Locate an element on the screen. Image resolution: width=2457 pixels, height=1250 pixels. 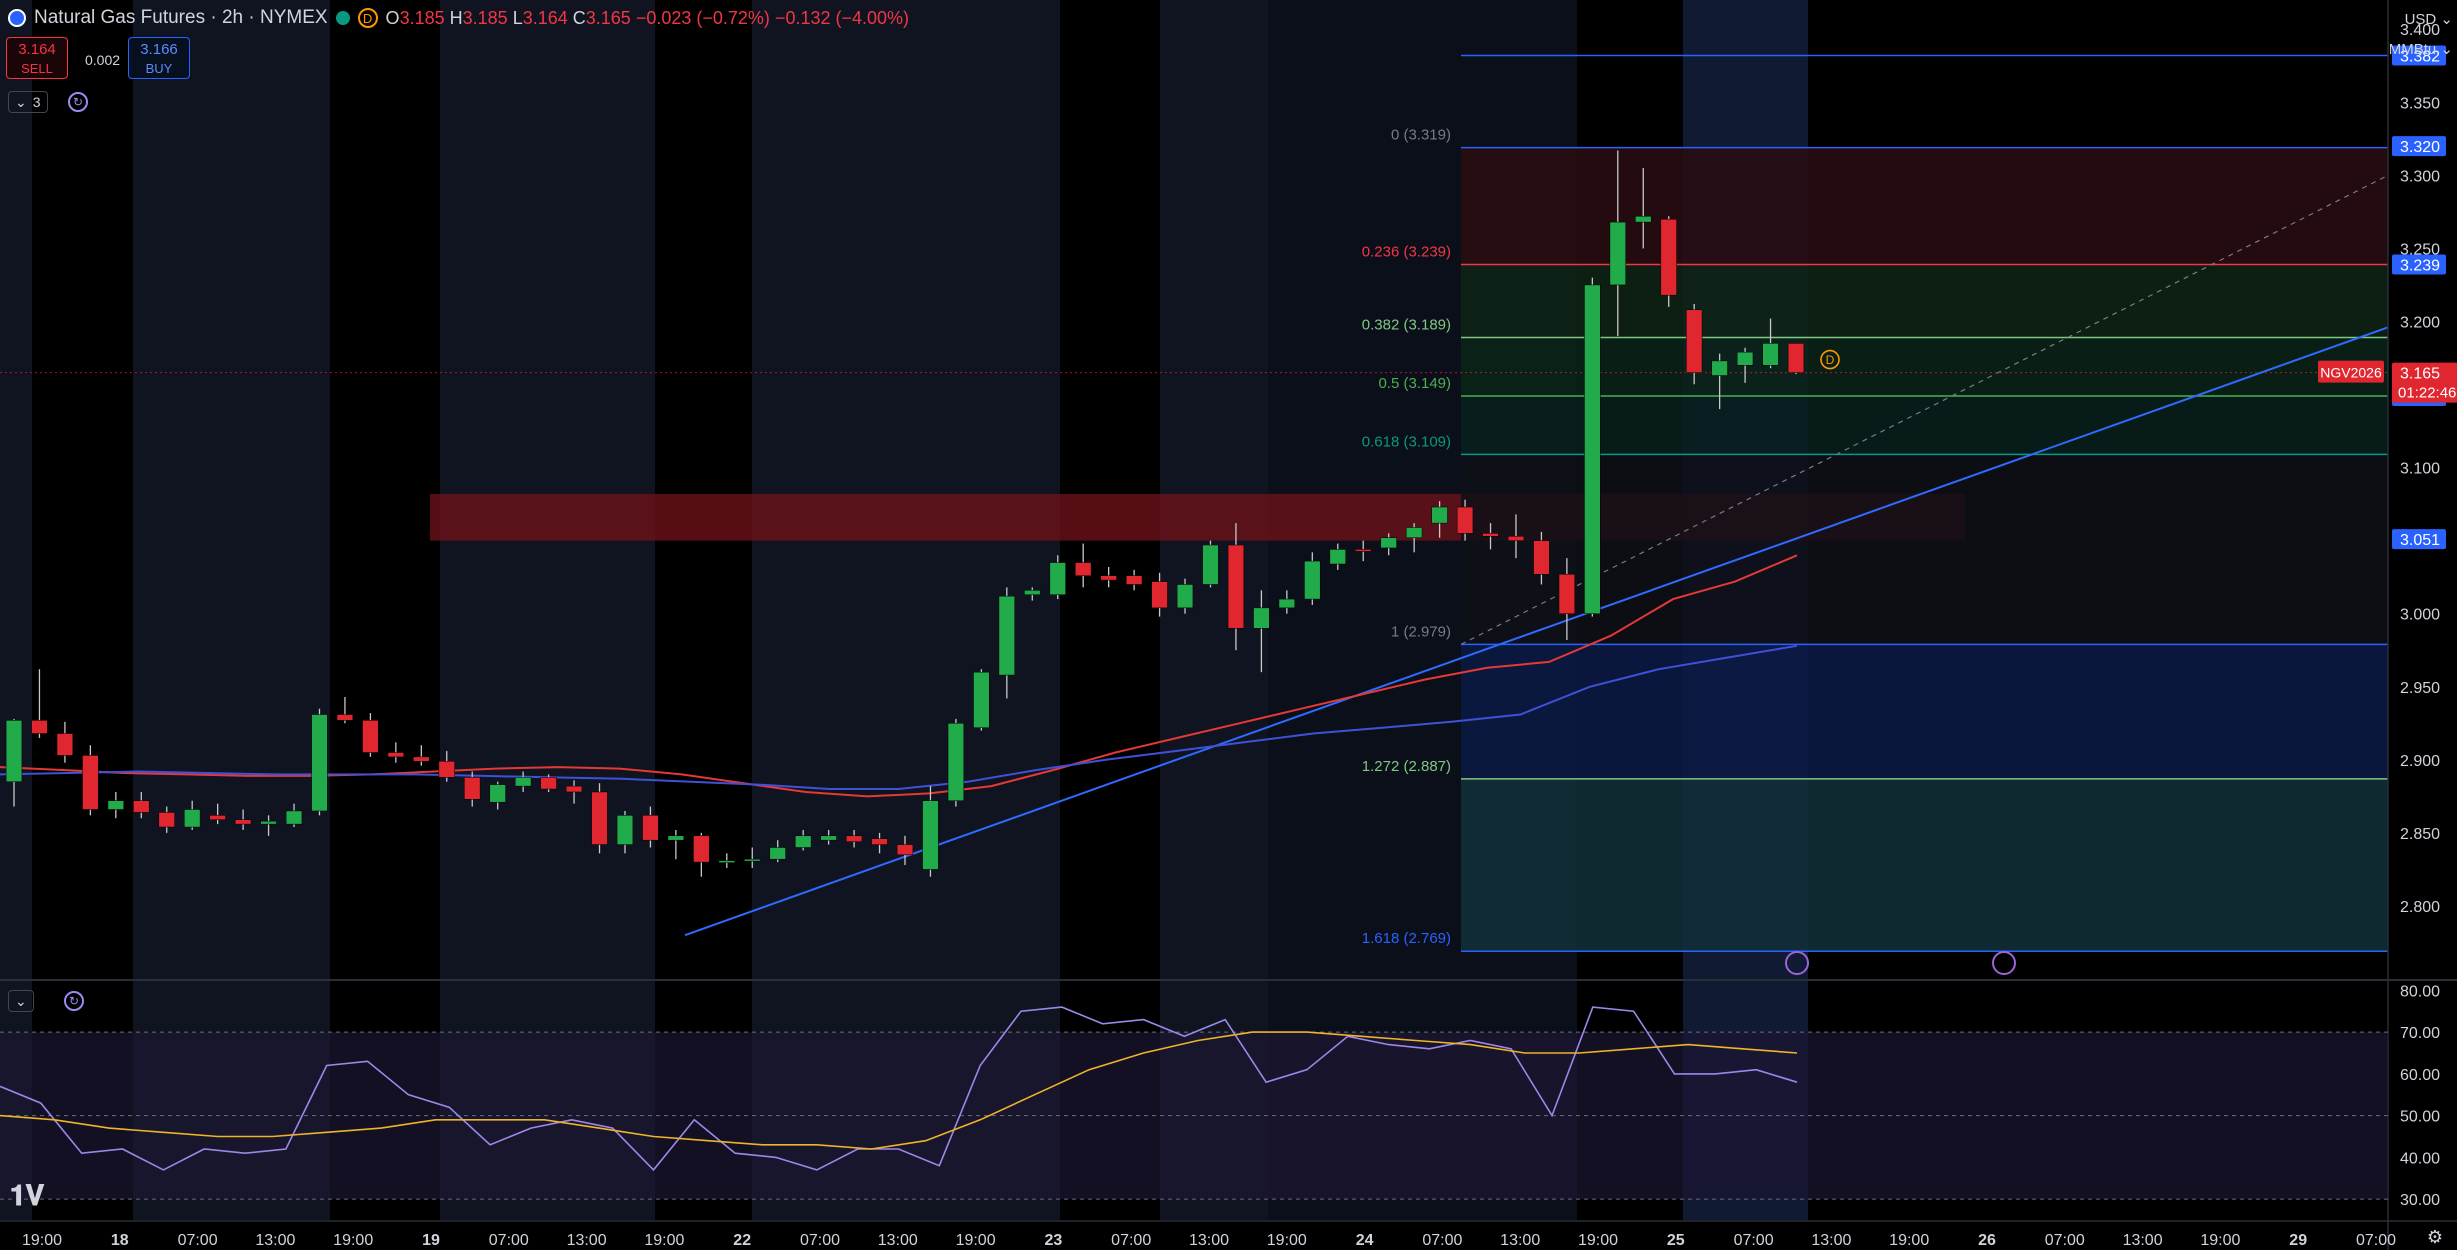
rsi-refresh-icon: ↻ is located at coordinates (74, 1001).